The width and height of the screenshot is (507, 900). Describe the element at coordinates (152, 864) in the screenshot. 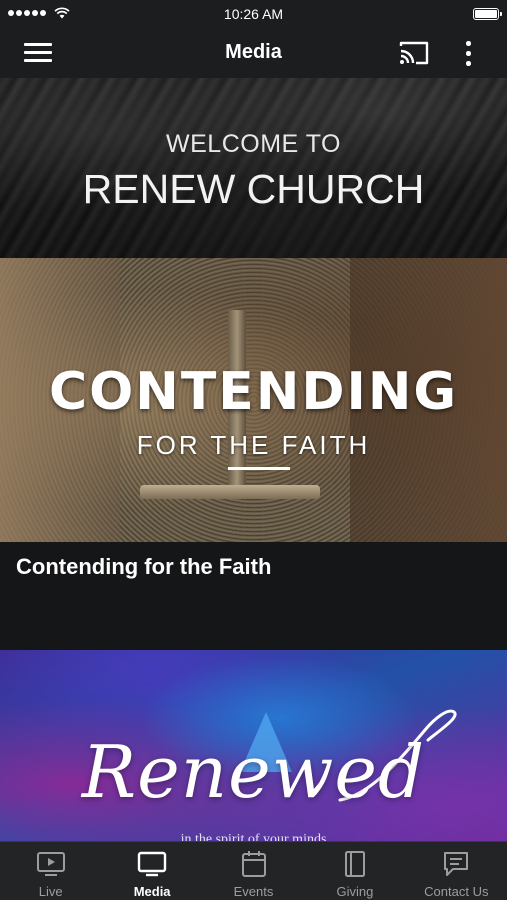

I see `tv-icon` at that location.